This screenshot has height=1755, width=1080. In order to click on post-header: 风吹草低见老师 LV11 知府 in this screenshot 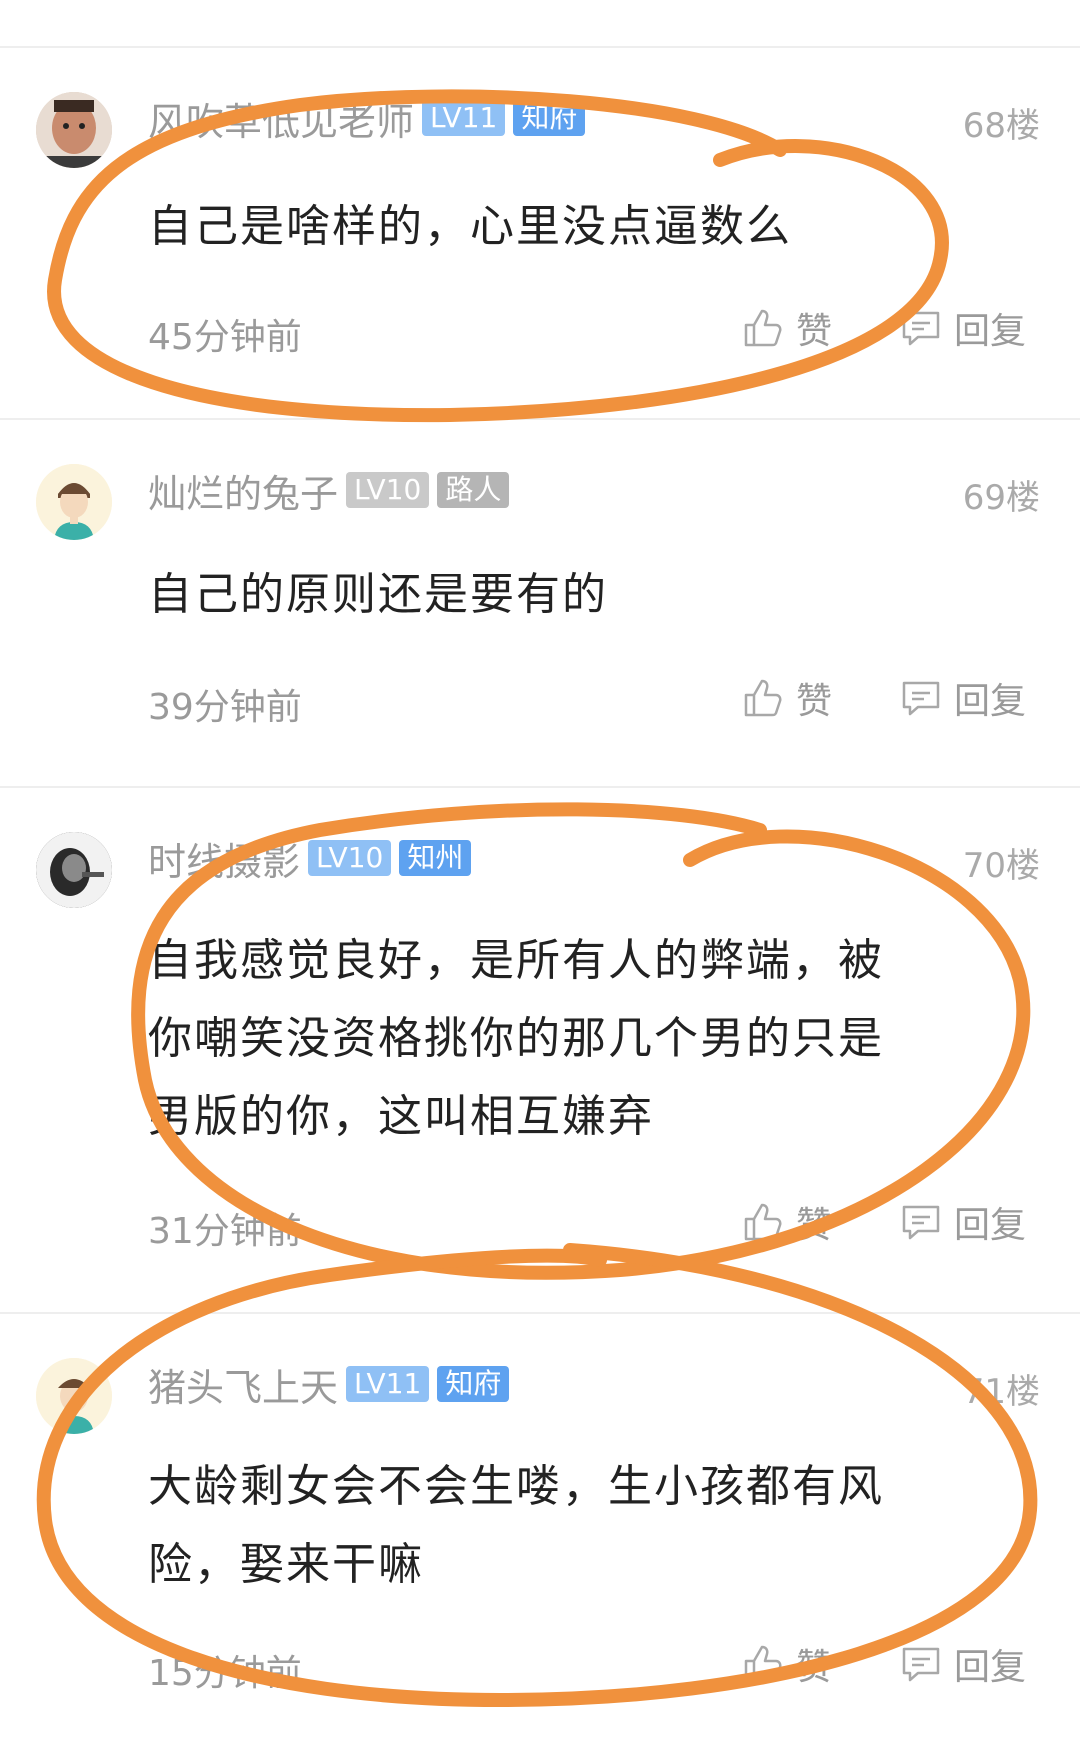, I will do `click(367, 120)`.